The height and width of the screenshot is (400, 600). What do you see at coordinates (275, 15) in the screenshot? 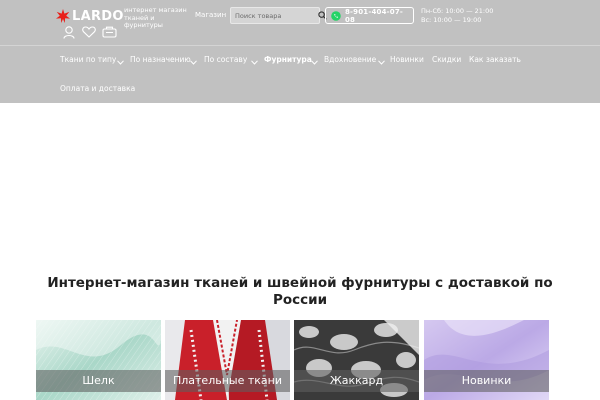
I see `search-input` at bounding box center [275, 15].